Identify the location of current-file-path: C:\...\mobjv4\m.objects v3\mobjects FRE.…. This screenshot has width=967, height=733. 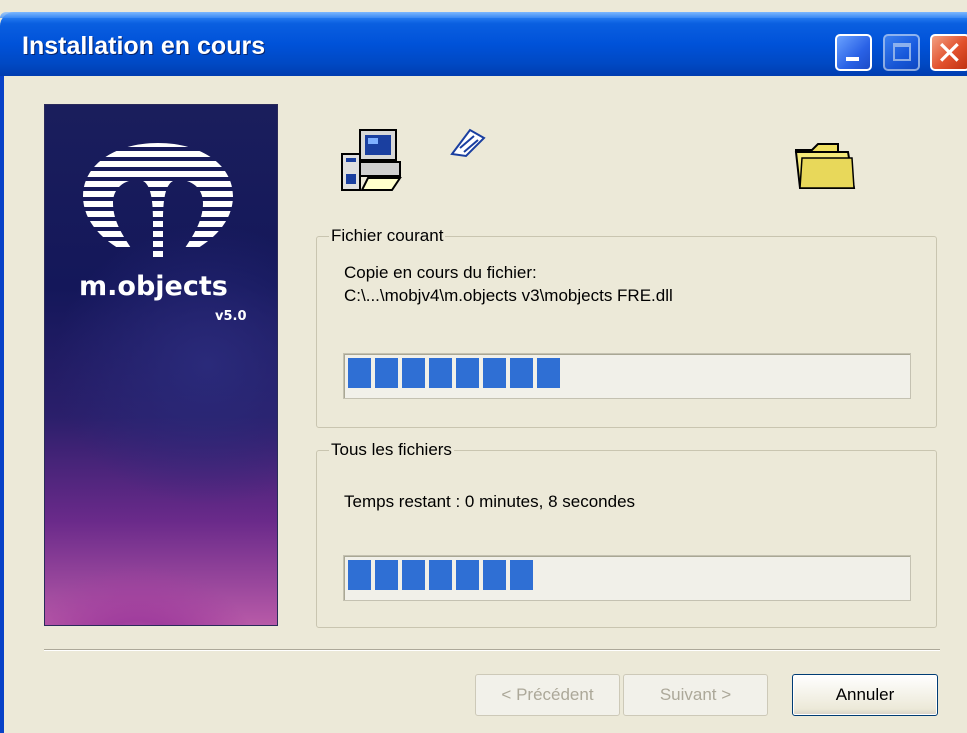
(508, 295).